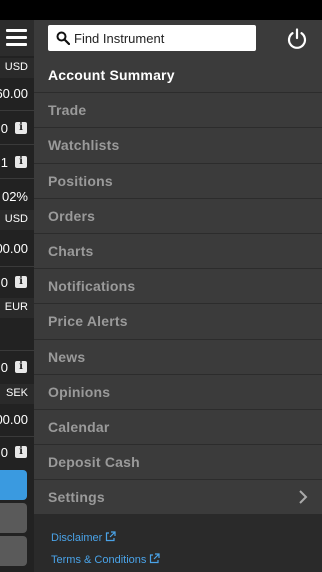  What do you see at coordinates (83, 537) in the screenshot?
I see `disclaimer-link: Disclaimer` at bounding box center [83, 537].